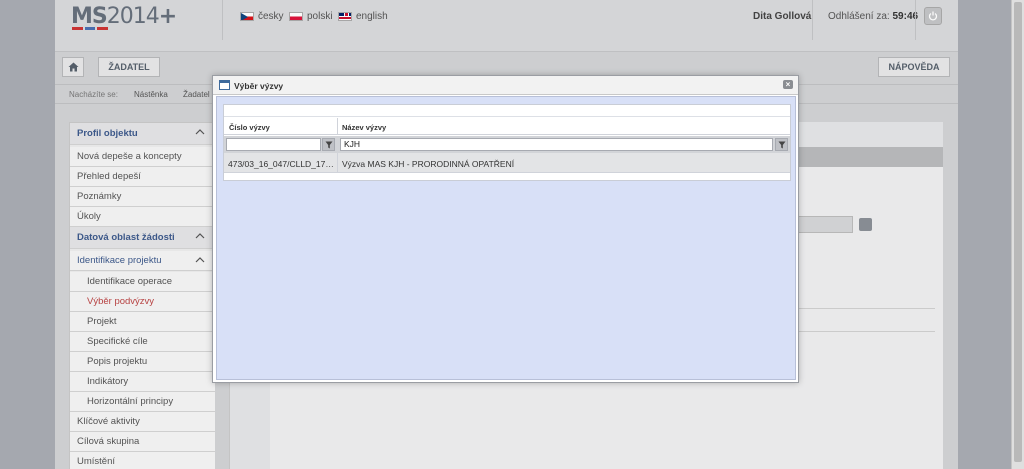  I want to click on filter-input-cislo, so click(273, 144).